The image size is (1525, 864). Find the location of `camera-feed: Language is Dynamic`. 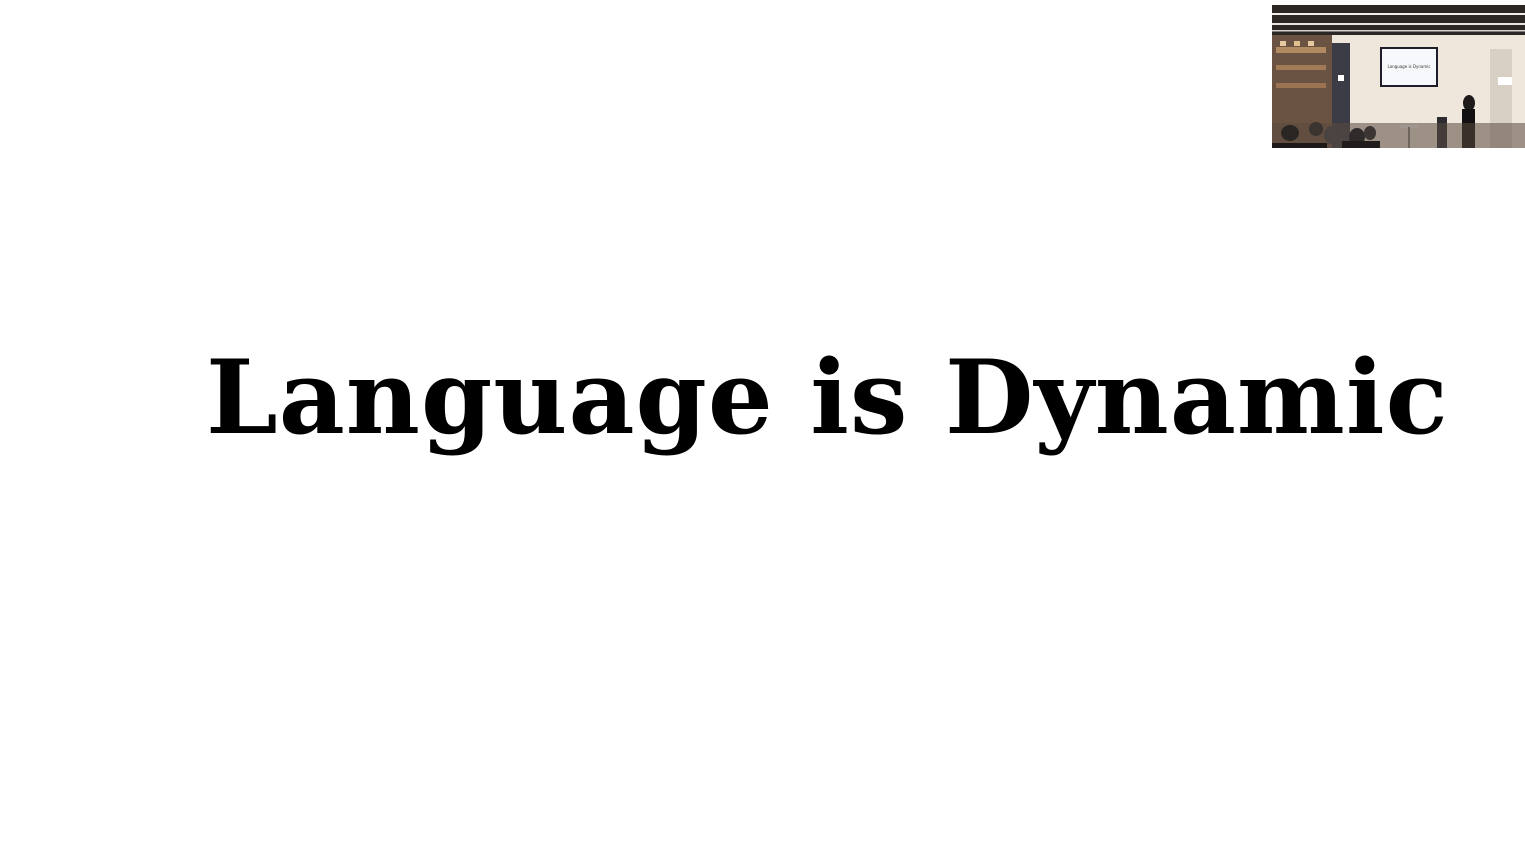

camera-feed: Language is Dynamic is located at coordinates (1398, 76).